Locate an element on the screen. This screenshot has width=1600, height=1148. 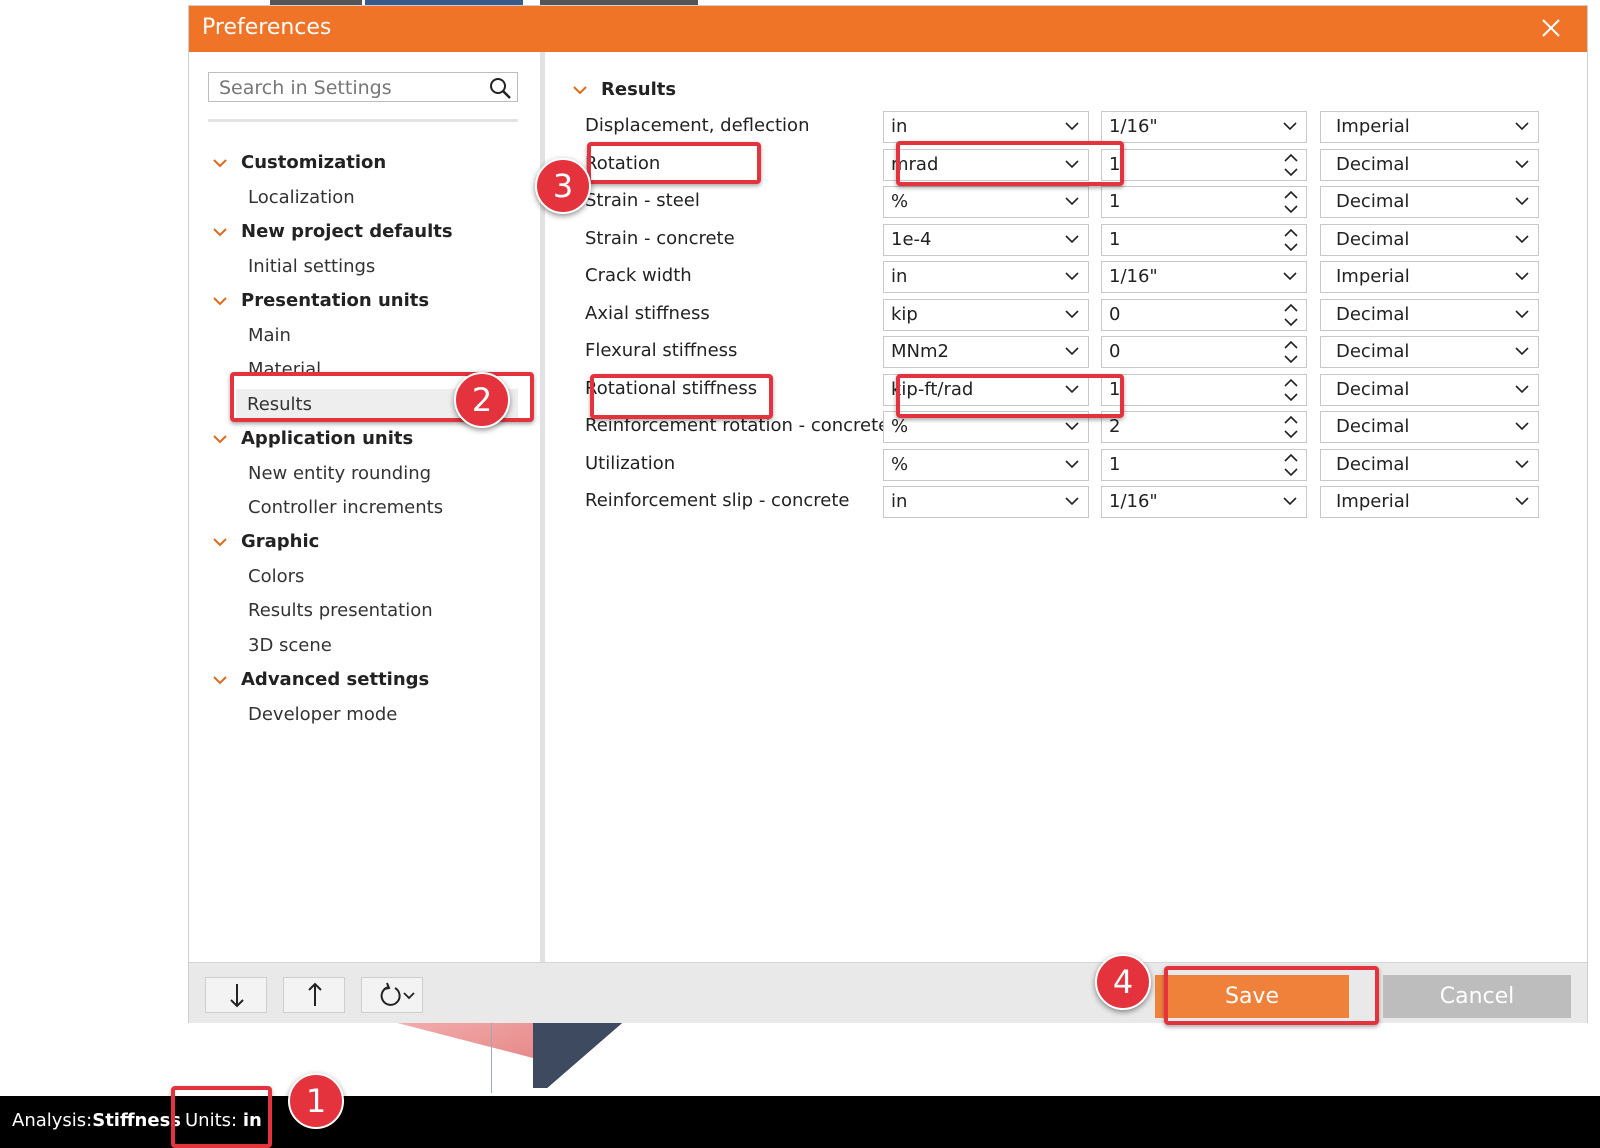
precision-spinner: 2 is located at coordinates (1204, 427).